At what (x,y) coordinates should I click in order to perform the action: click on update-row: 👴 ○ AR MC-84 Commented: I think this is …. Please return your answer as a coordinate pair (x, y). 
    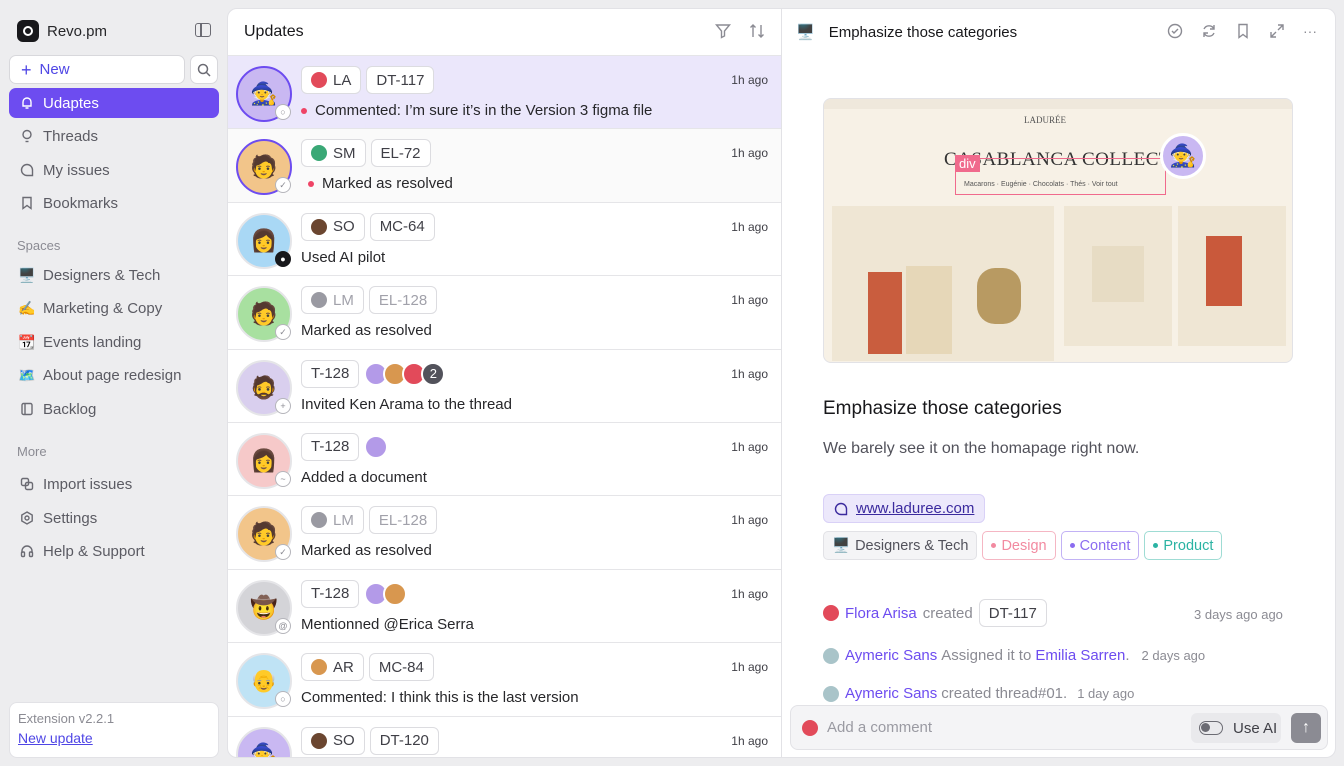
    Looking at the image, I should click on (504, 678).